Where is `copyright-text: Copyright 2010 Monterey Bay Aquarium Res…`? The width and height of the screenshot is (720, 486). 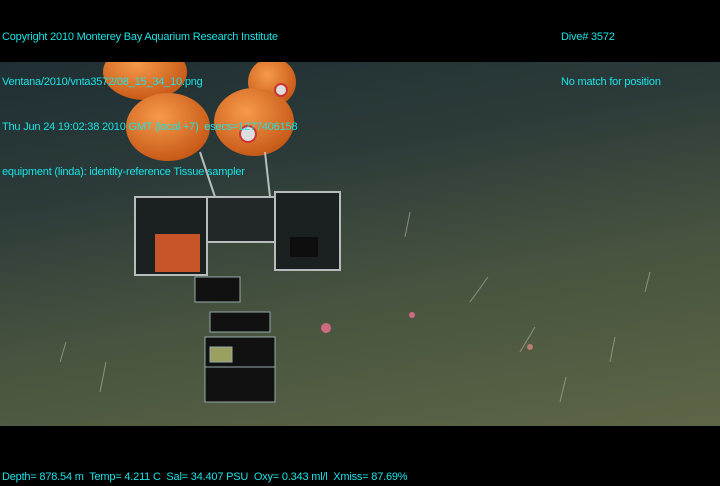 copyright-text: Copyright 2010 Monterey Bay Aquarium Res… is located at coordinates (140, 37).